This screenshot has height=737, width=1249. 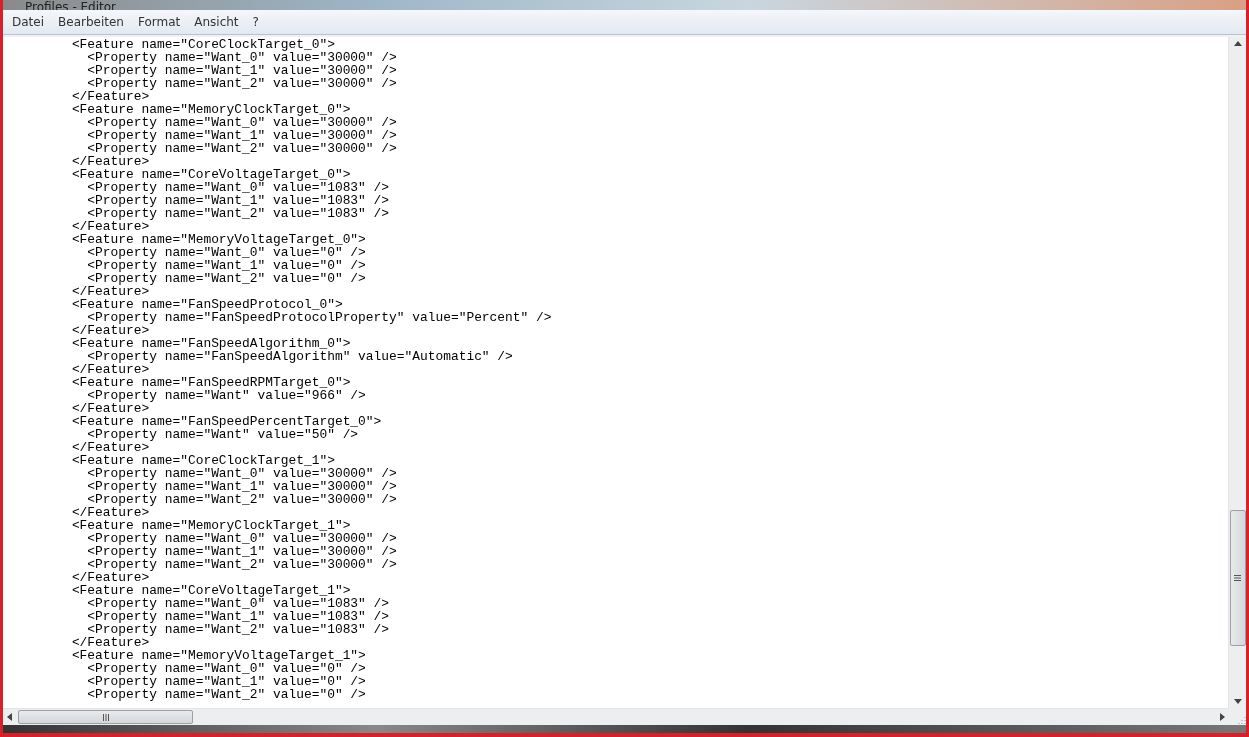 What do you see at coordinates (227, 395) in the screenshot?
I see `code-line: <Property name="Want" value="966" />` at bounding box center [227, 395].